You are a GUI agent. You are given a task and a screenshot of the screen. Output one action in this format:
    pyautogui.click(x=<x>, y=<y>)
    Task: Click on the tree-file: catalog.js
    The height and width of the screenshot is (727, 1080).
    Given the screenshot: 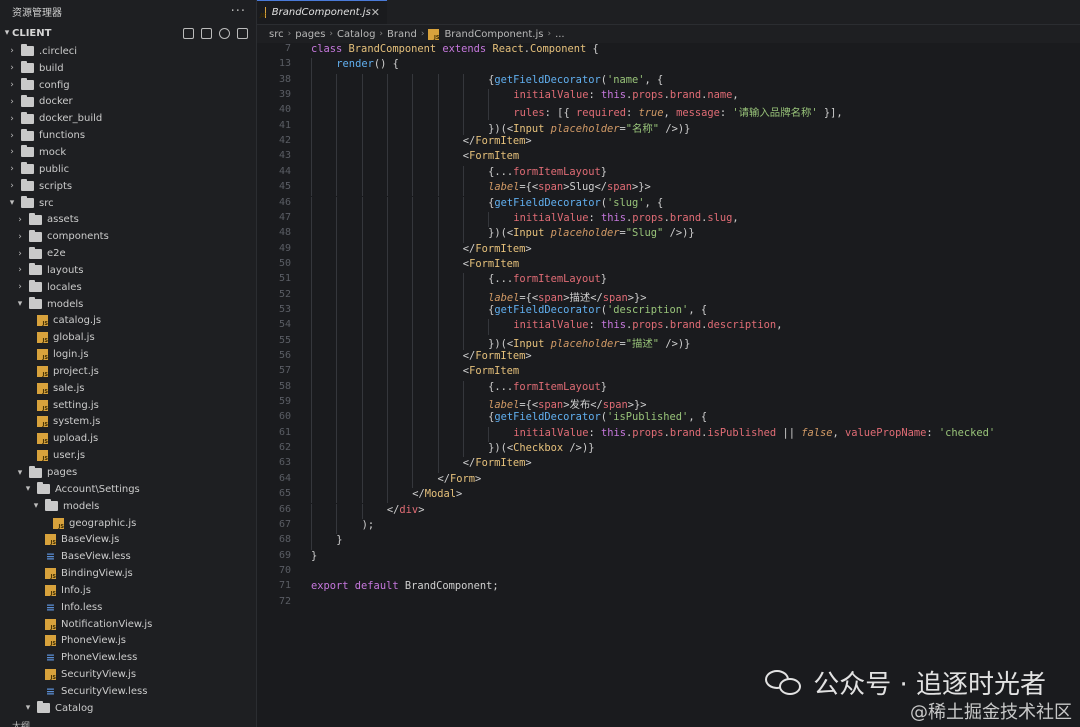 What is the action you would take?
    pyautogui.click(x=128, y=321)
    